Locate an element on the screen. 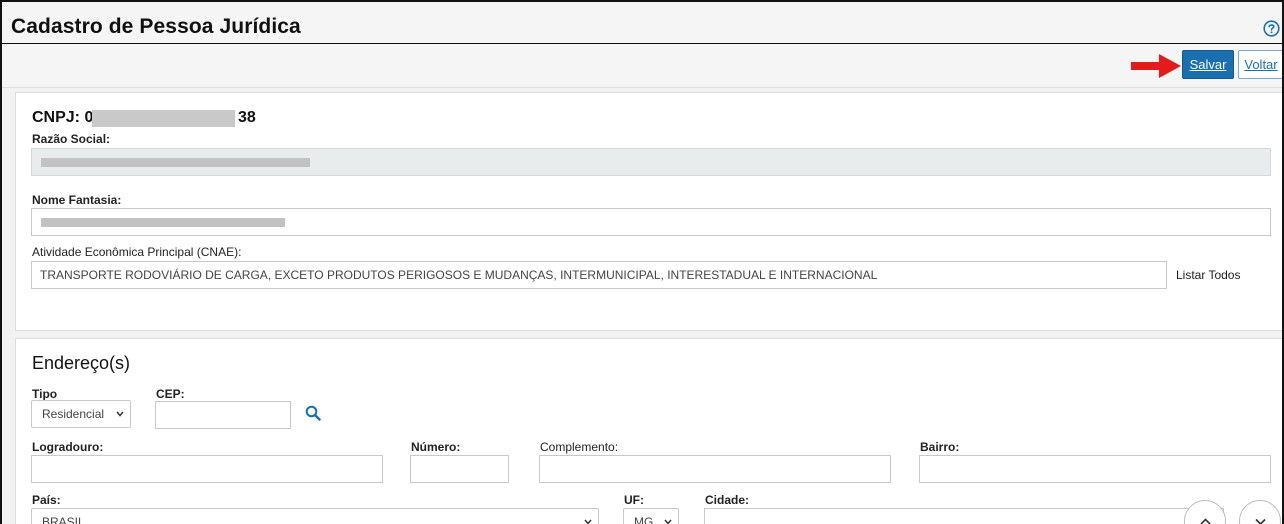 The height and width of the screenshot is (524, 1284). razao-social-field is located at coordinates (651, 162).